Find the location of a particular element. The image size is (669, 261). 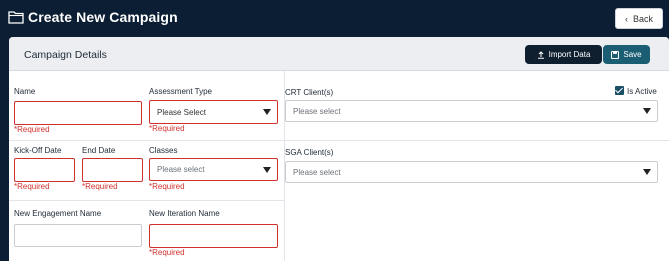

classes-label: Classes is located at coordinates (163, 150).